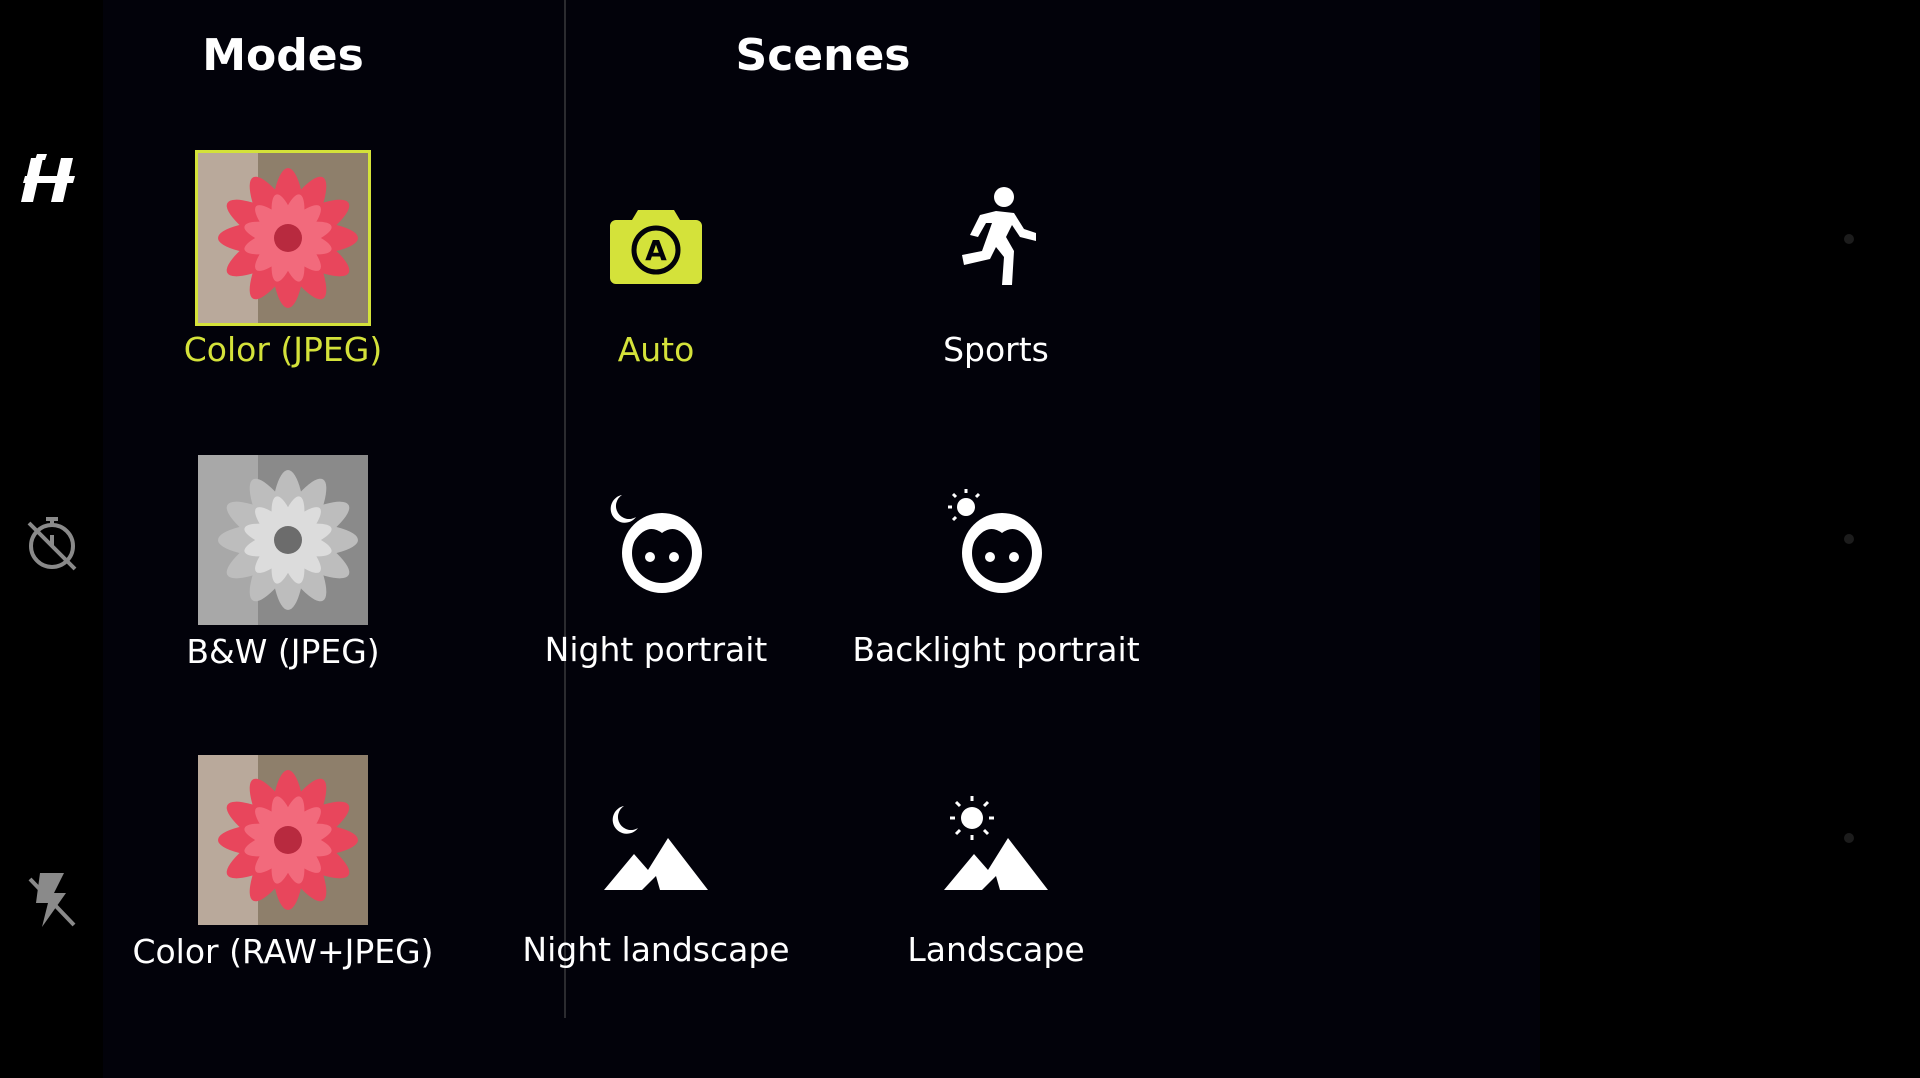 The height and width of the screenshot is (1078, 1920). I want to click on modes-title: Modes, so click(283, 55).